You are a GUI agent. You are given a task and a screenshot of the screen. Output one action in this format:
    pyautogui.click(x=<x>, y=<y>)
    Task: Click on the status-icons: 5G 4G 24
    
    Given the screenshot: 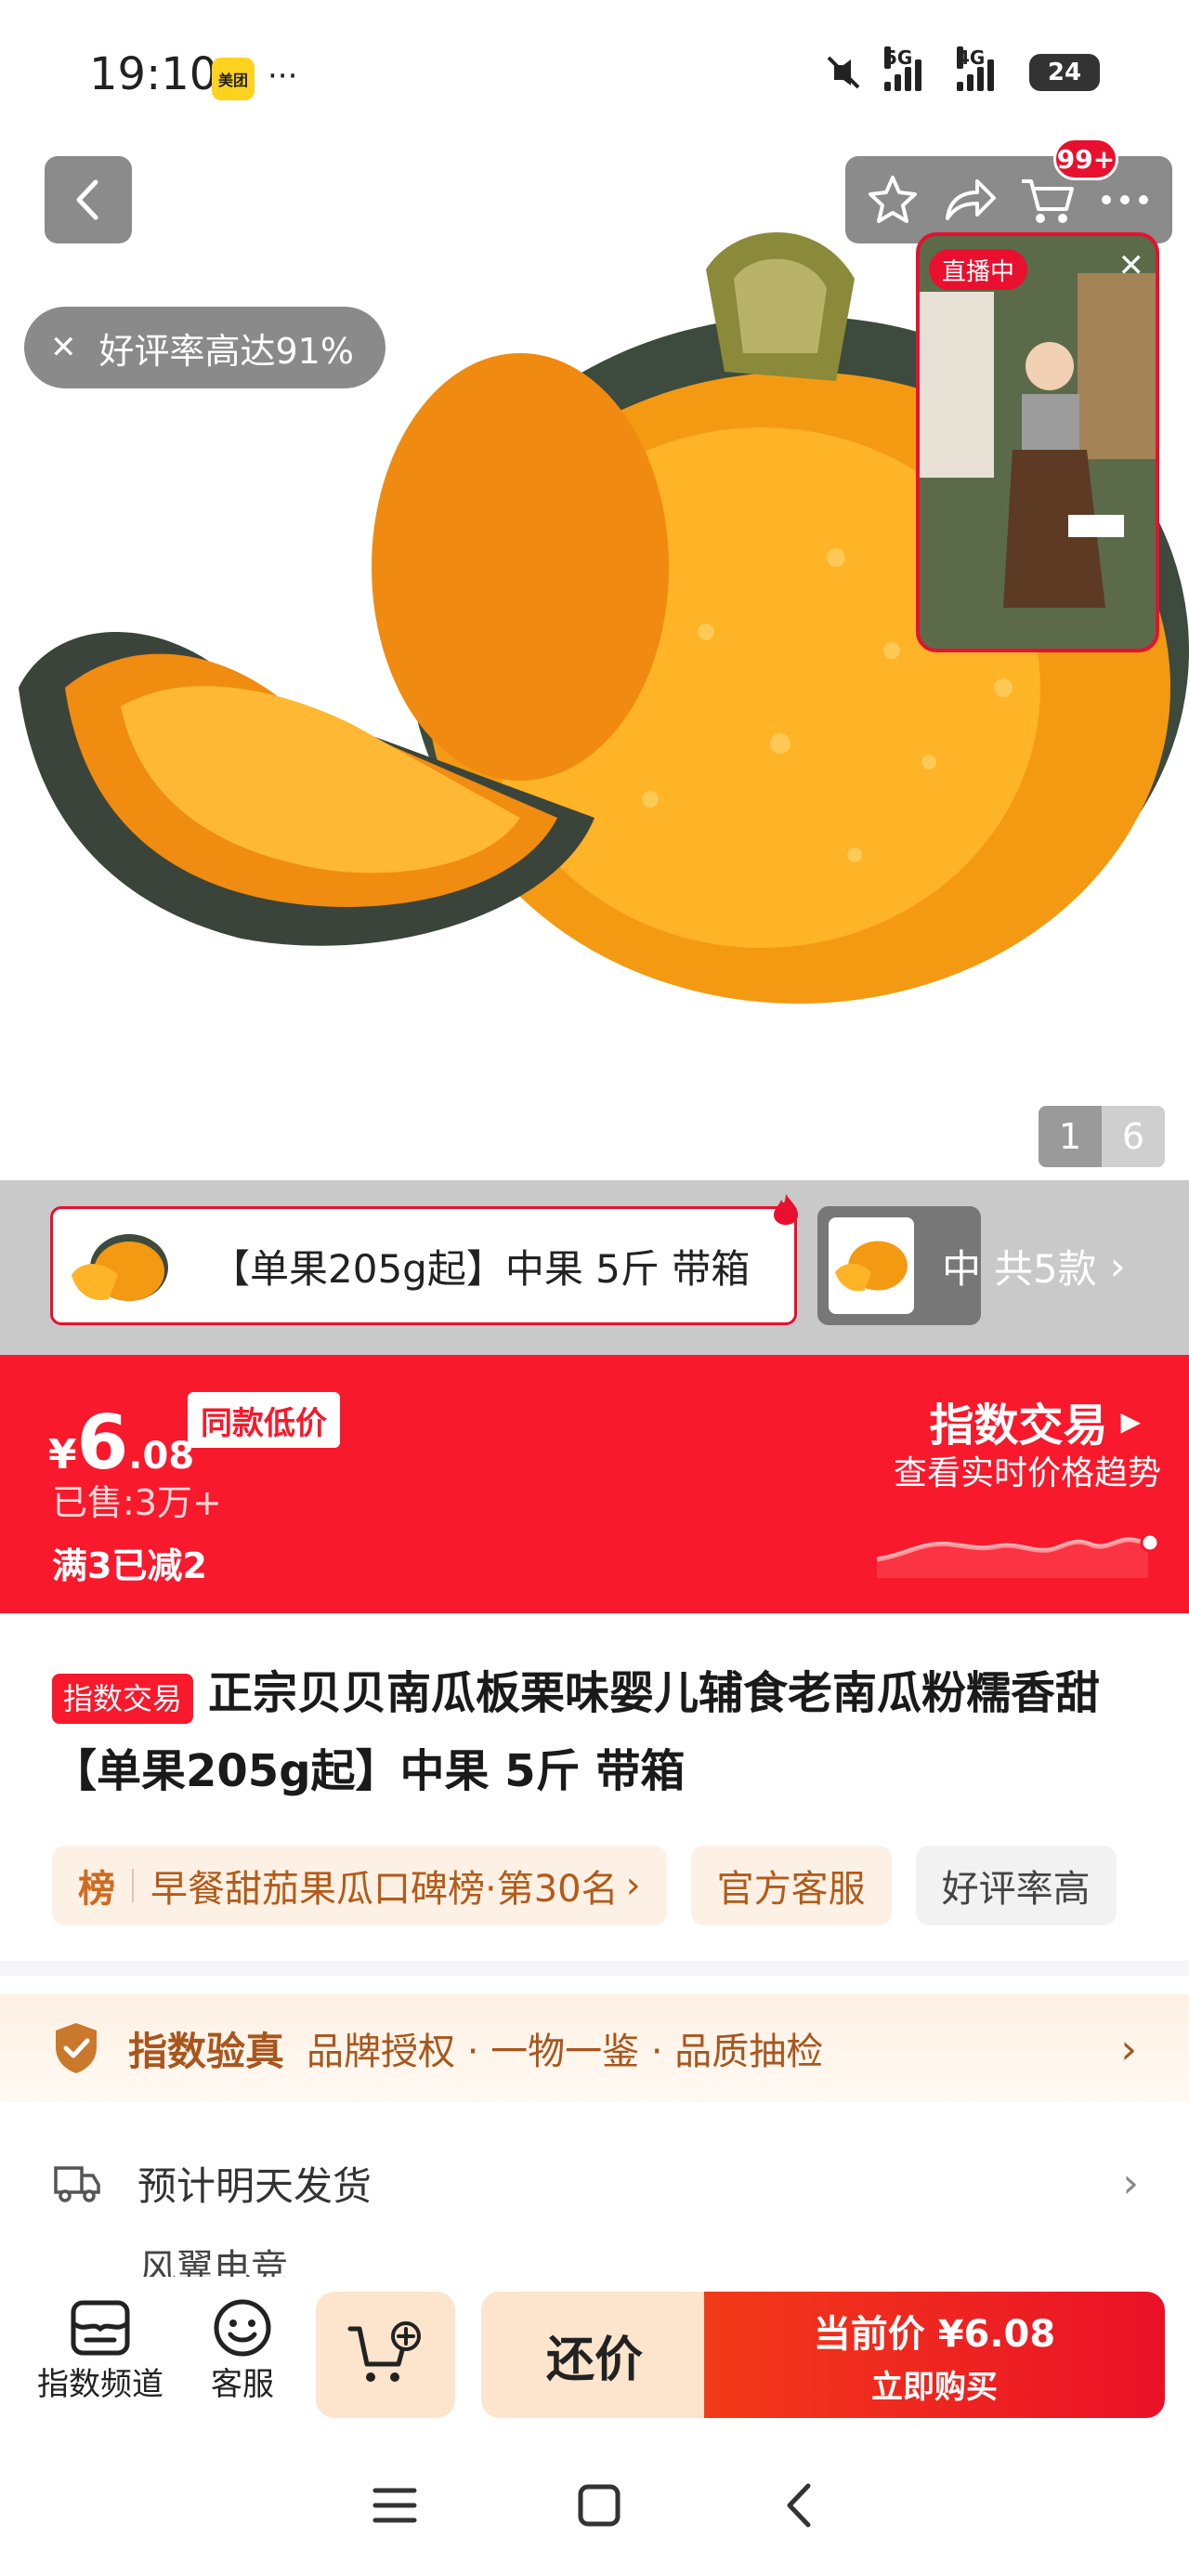 What is the action you would take?
    pyautogui.click(x=962, y=68)
    